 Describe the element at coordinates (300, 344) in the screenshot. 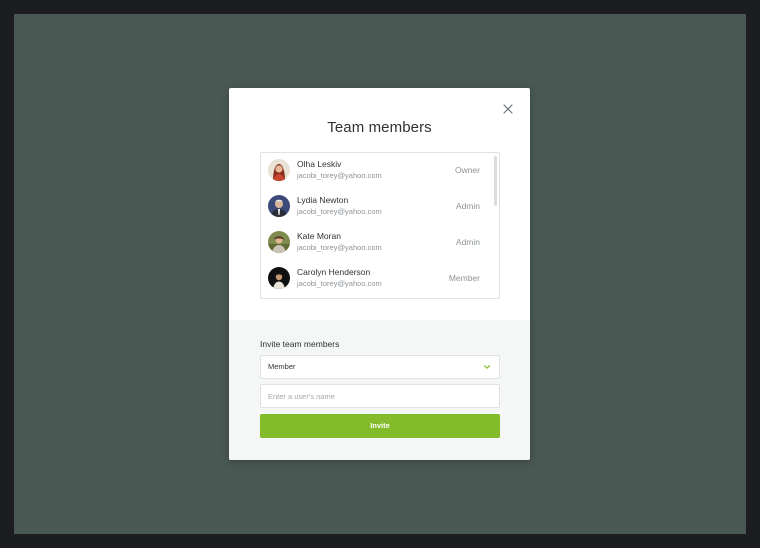

I see `invite-label: Invite team members` at that location.